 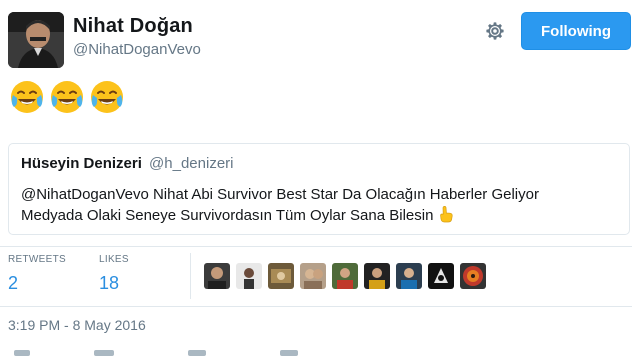 I want to click on retweet-icon, so click(x=104, y=353).